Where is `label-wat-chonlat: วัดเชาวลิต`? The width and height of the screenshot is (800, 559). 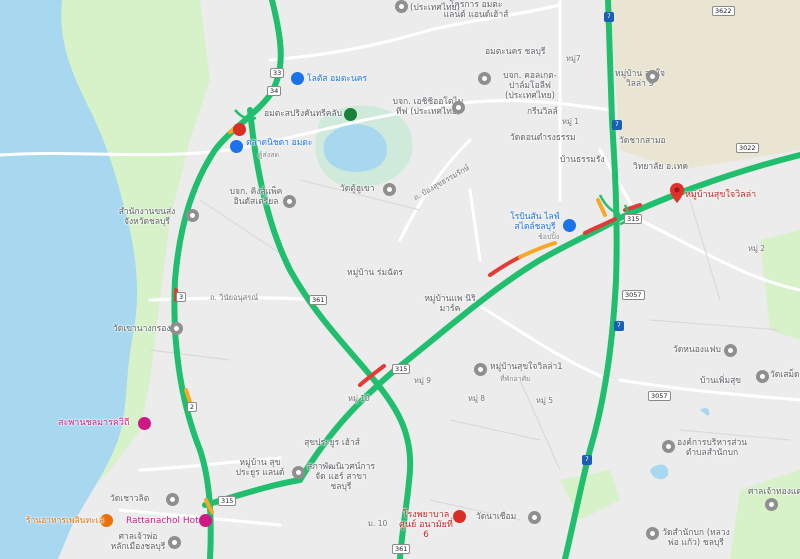
label-wat-chonlat: วัดเชาวลิต is located at coordinates (129, 499).